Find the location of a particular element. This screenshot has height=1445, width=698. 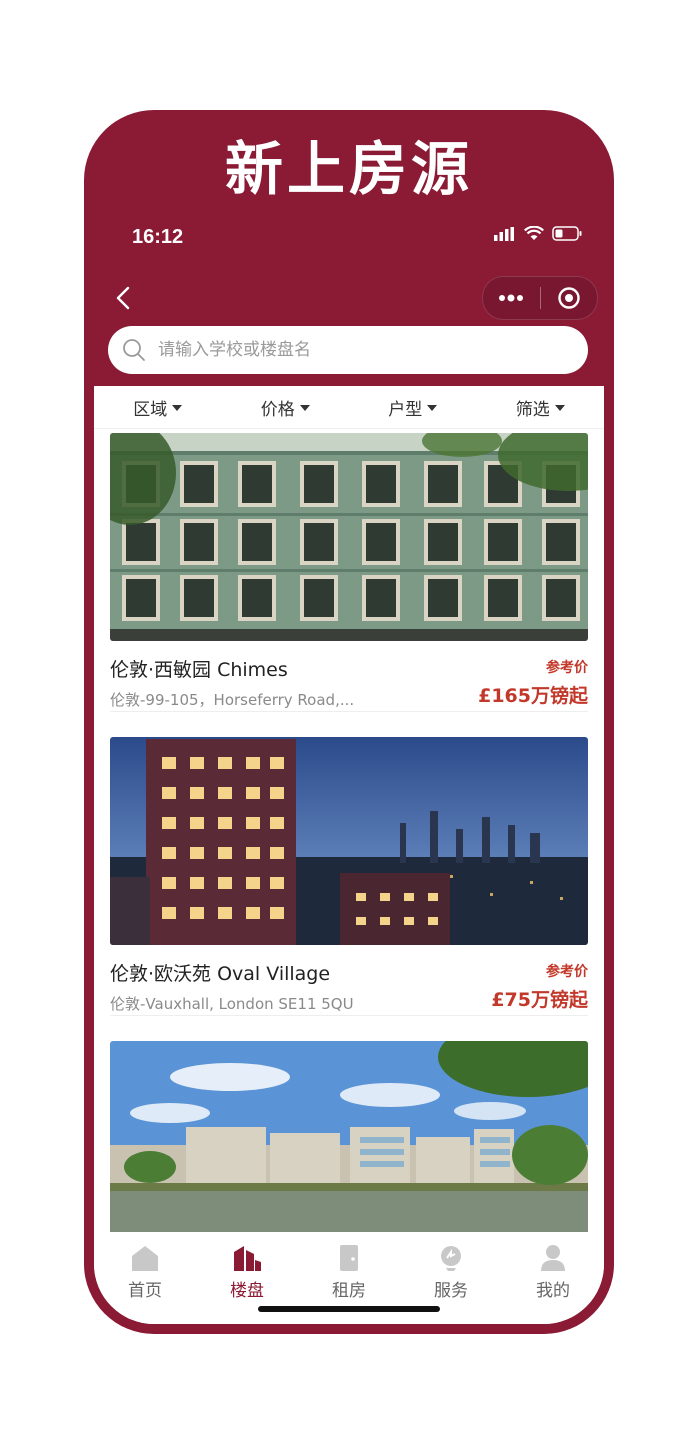

target-icon is located at coordinates (569, 298).